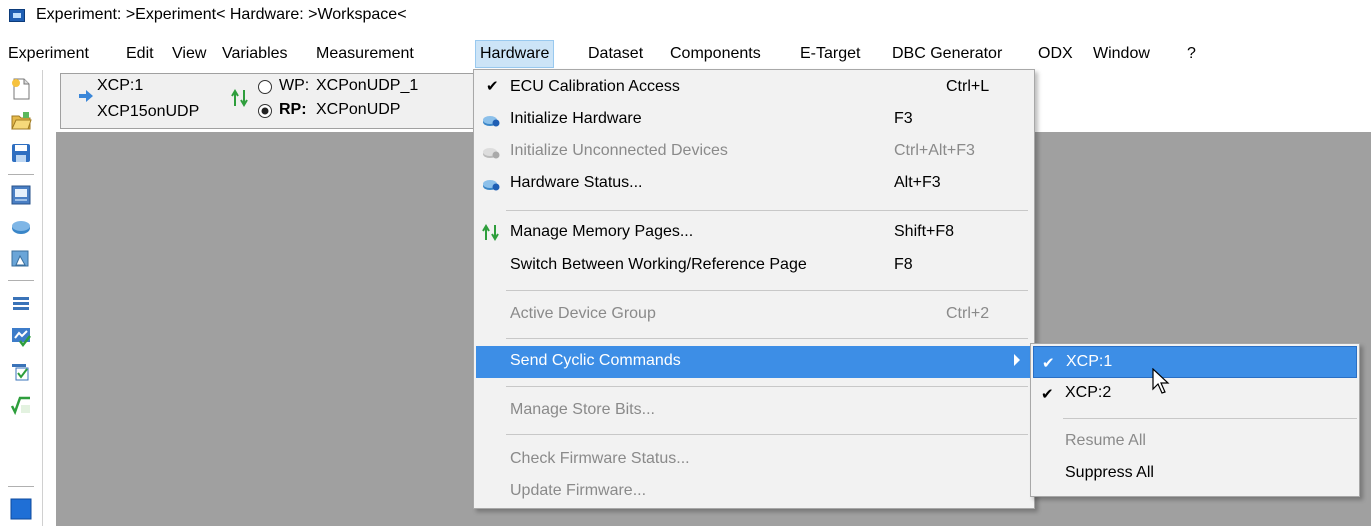  Describe the element at coordinates (21, 259) in the screenshot. I see `workspace-icon` at that location.